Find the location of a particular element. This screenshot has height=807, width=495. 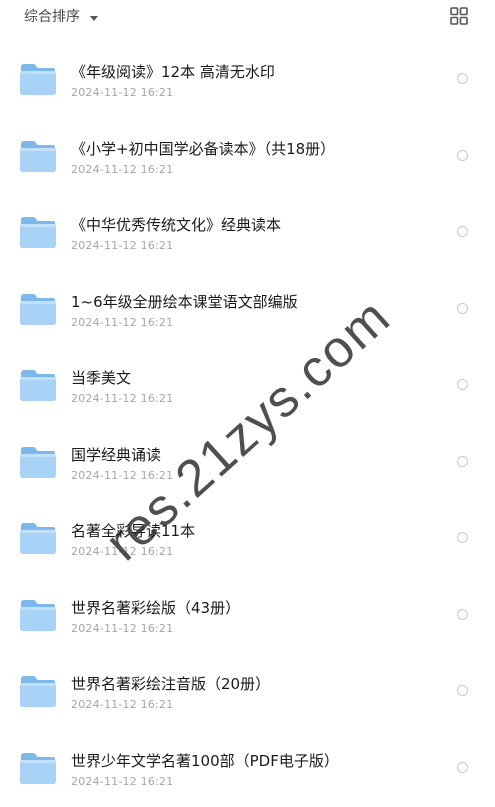

file-row: 国学经典诵读 2024-11-12 16:21 is located at coordinates (247, 463).